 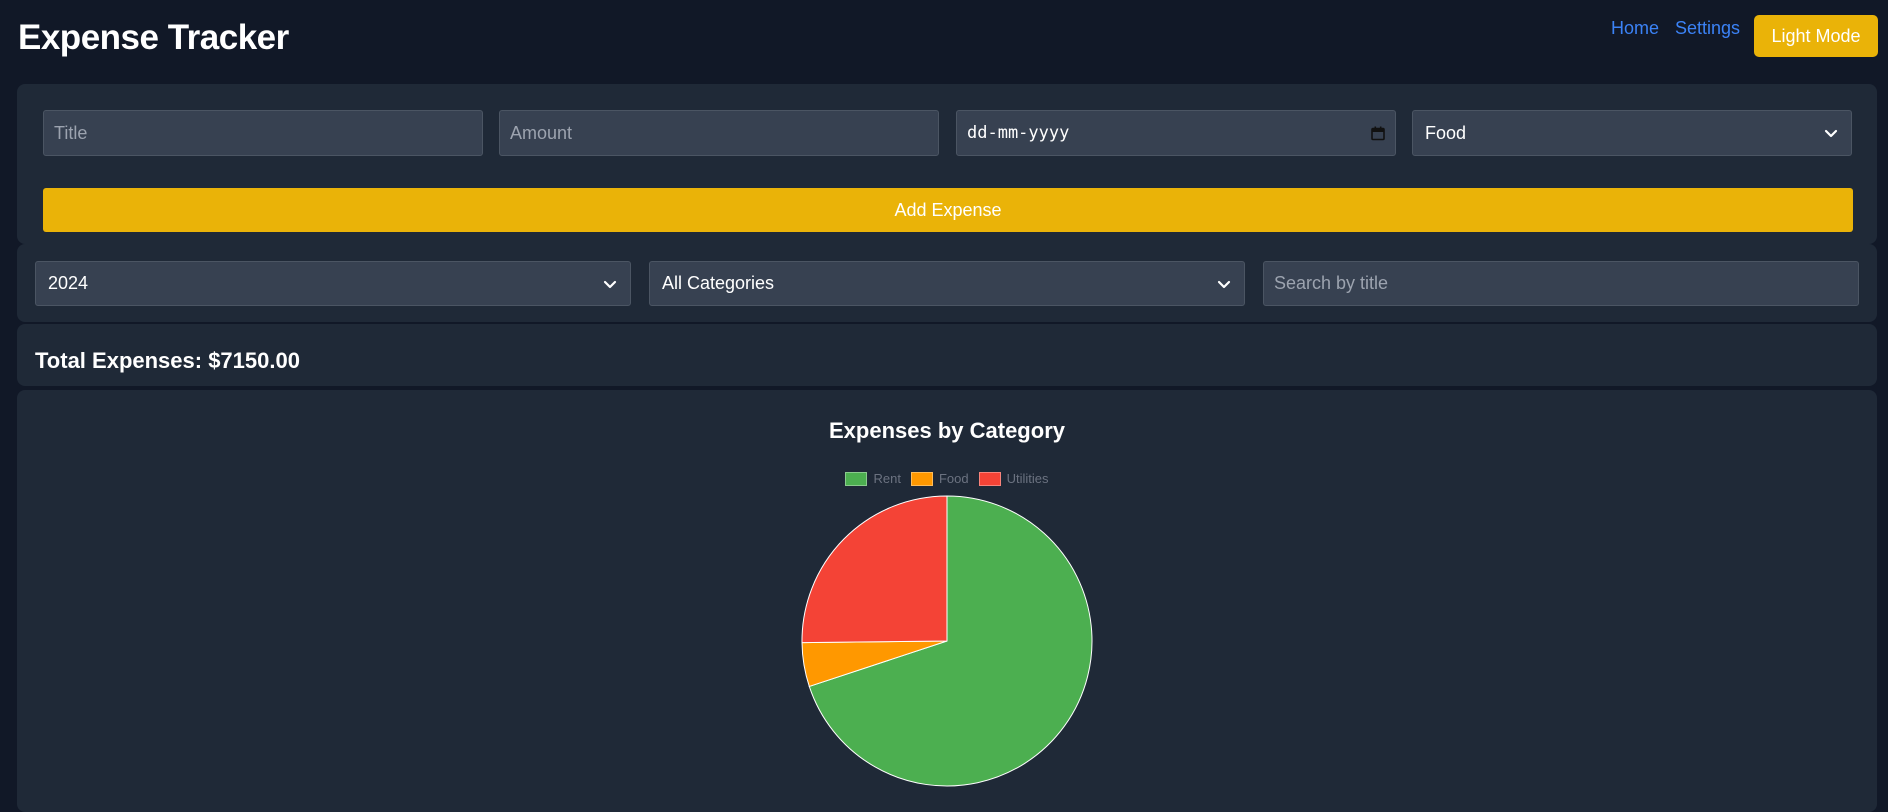 What do you see at coordinates (948, 210) in the screenshot?
I see `add-expense-button: Add Expense` at bounding box center [948, 210].